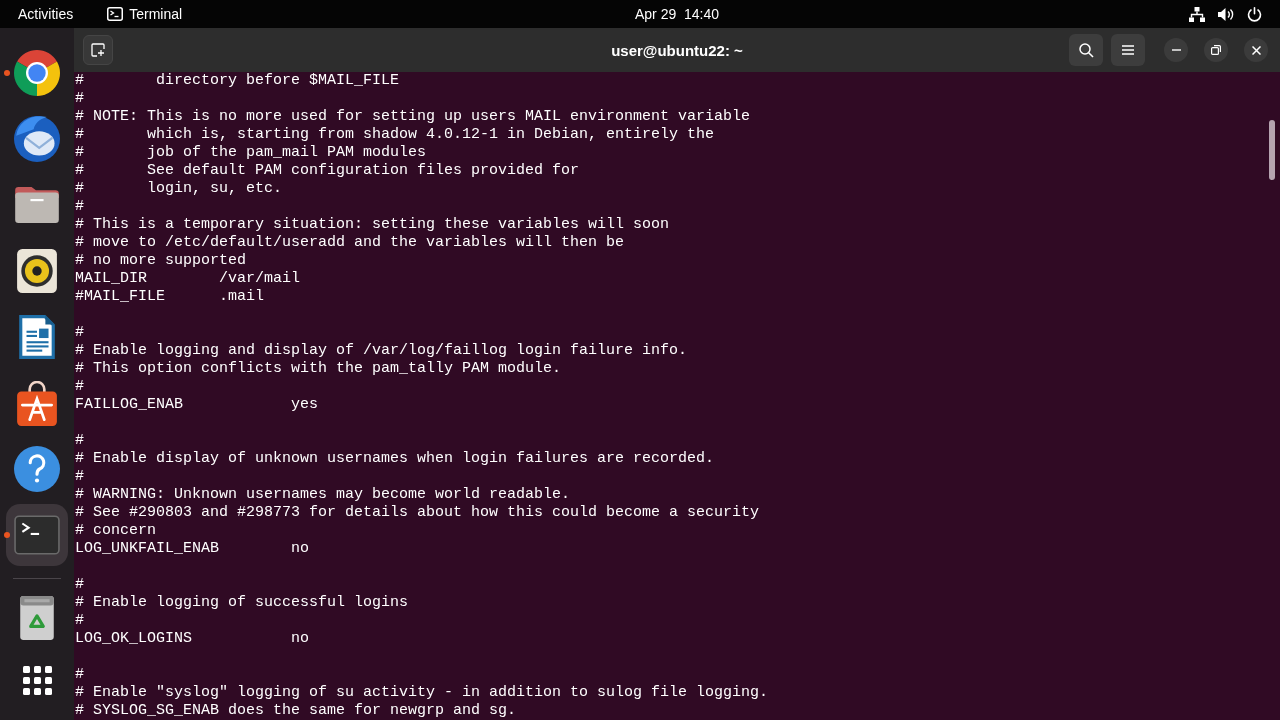 The height and width of the screenshot is (720, 1280). Describe the element at coordinates (677, 14) in the screenshot. I see `clock-button: Apr 29 14:40` at that location.